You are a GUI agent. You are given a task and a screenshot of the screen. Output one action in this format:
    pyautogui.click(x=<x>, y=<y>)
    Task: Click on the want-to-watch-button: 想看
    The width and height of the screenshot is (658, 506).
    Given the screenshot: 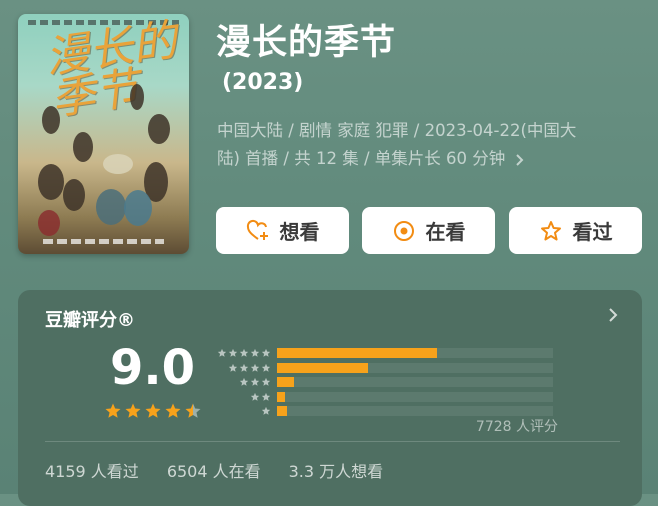 What is the action you would take?
    pyautogui.click(x=282, y=230)
    